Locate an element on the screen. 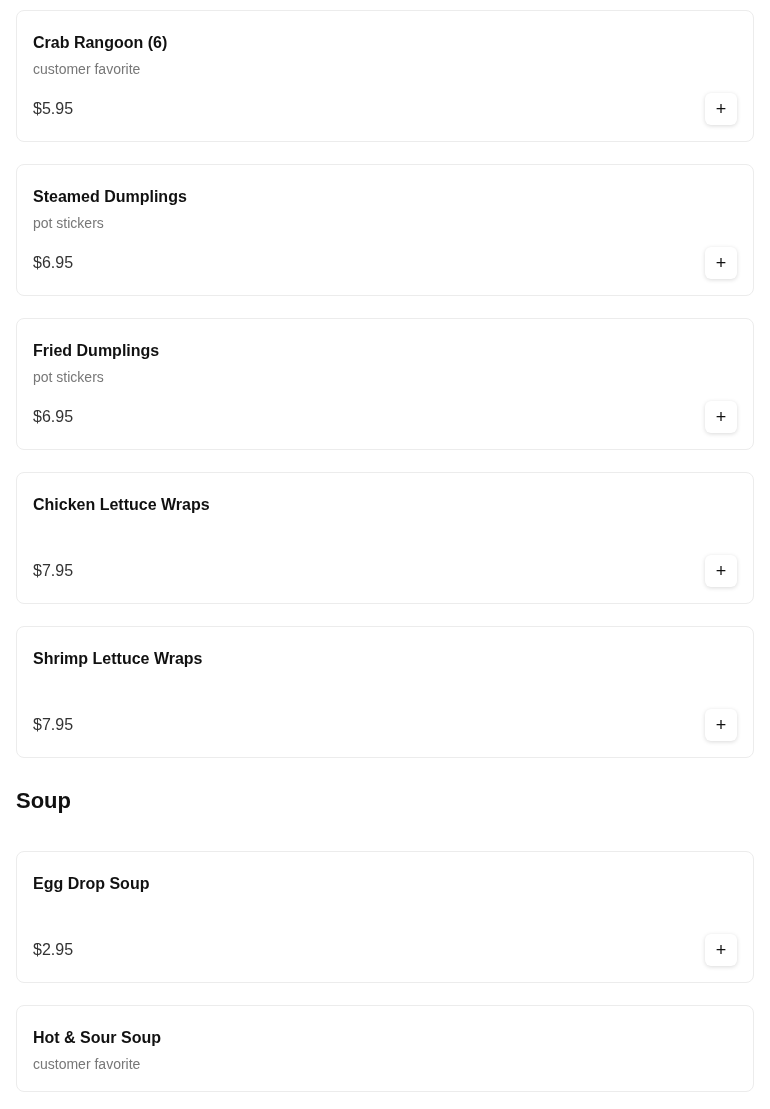  item-name: Steamed Dumplings is located at coordinates (110, 197).